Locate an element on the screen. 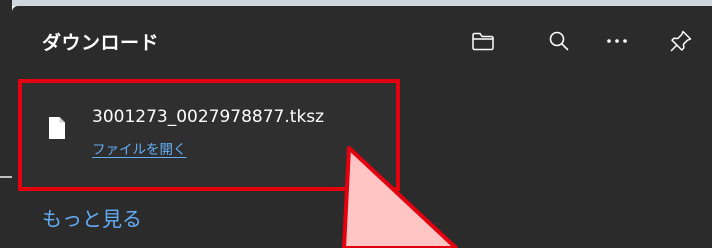  browser-background-left is located at coordinates (6, 124).